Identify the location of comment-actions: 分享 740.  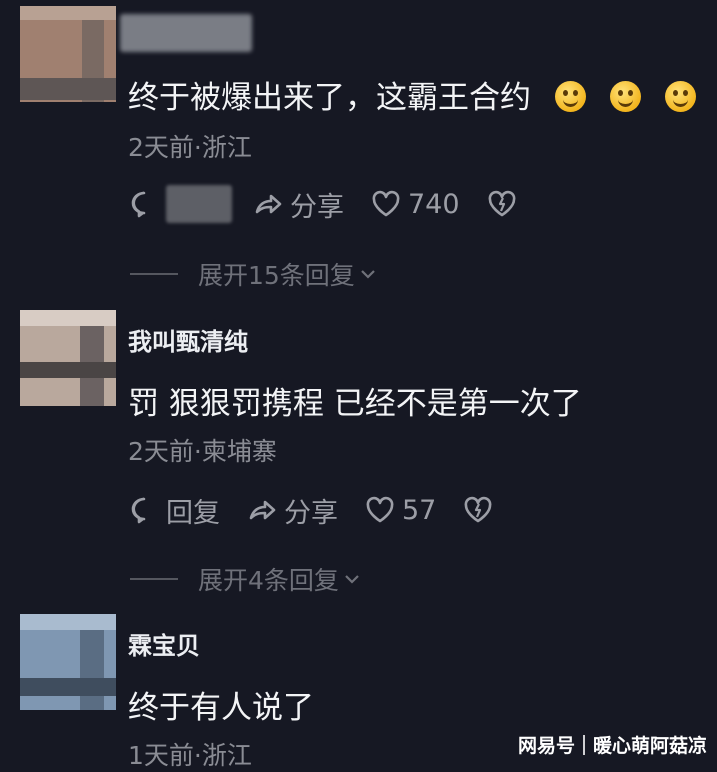
(339, 204).